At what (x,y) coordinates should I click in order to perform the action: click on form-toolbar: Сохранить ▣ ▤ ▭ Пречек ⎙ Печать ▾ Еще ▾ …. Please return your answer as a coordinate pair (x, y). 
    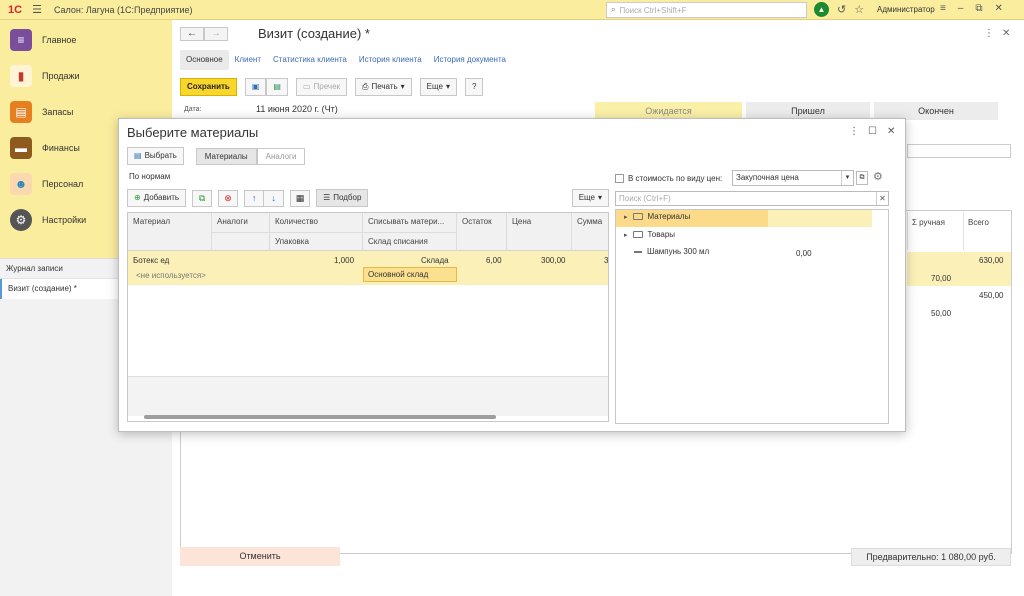
    Looking at the image, I should click on (332, 87).